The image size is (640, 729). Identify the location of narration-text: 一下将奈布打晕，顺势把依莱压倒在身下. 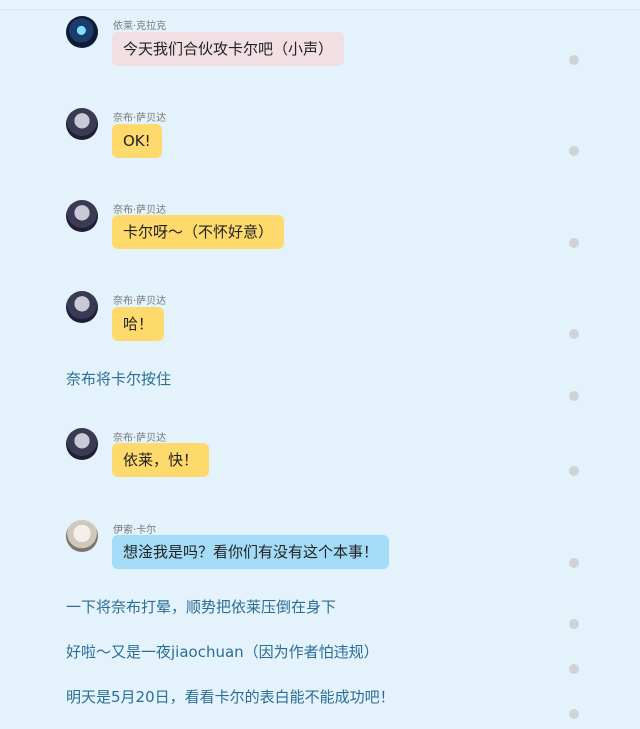
(201, 607).